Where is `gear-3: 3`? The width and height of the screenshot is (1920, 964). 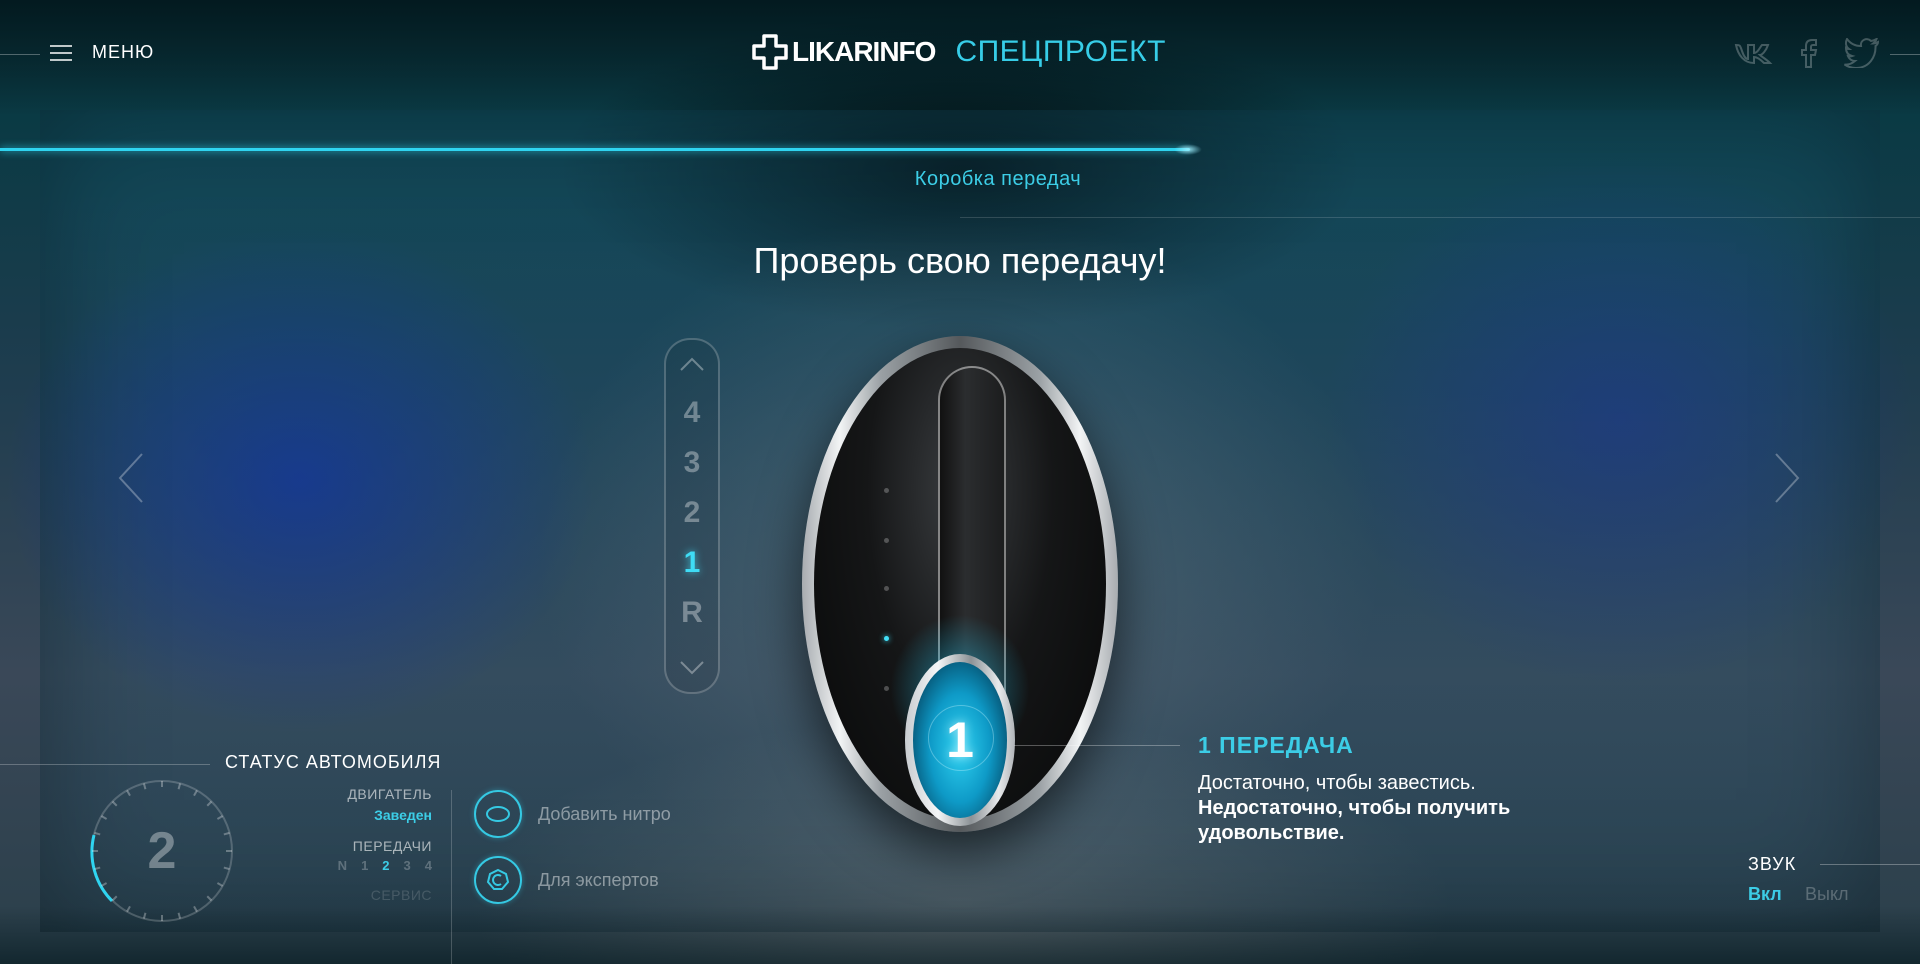
gear-3: 3 is located at coordinates (407, 865).